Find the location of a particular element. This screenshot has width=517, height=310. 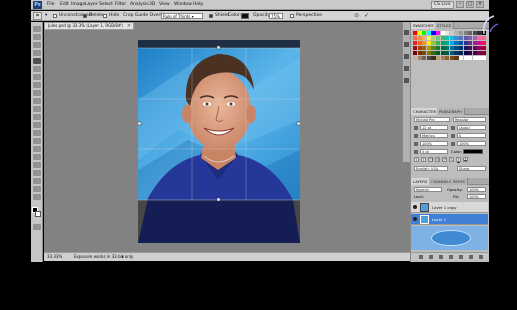

layer-row-selected: Layer 1 is located at coordinates (449, 219).